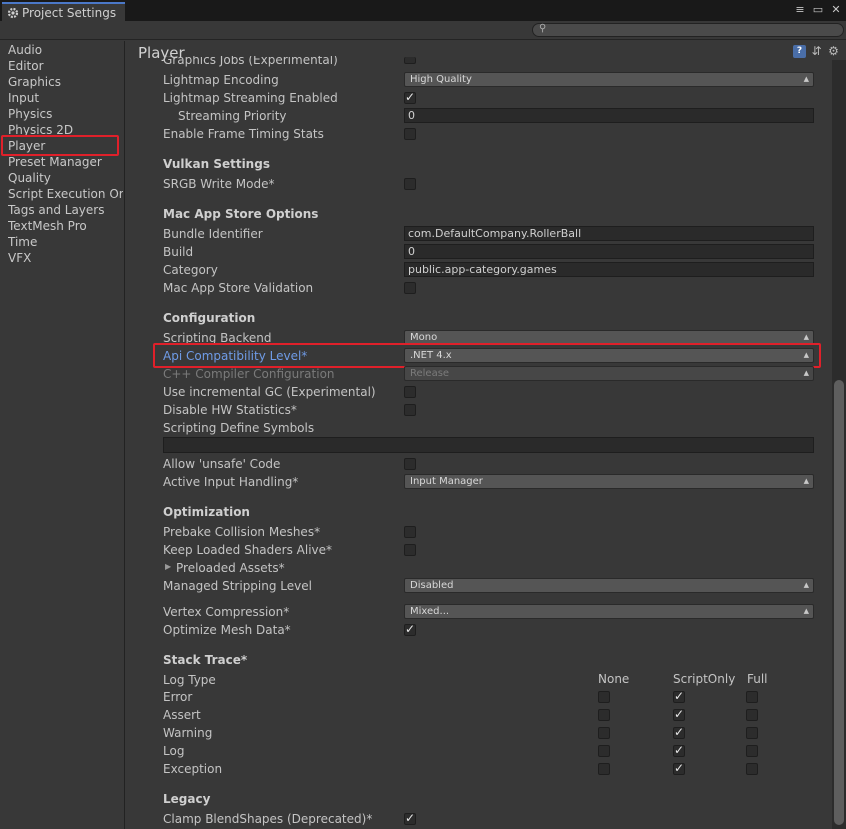 The width and height of the screenshot is (846, 829). I want to click on legacy-header: Legacy, so click(187, 799).